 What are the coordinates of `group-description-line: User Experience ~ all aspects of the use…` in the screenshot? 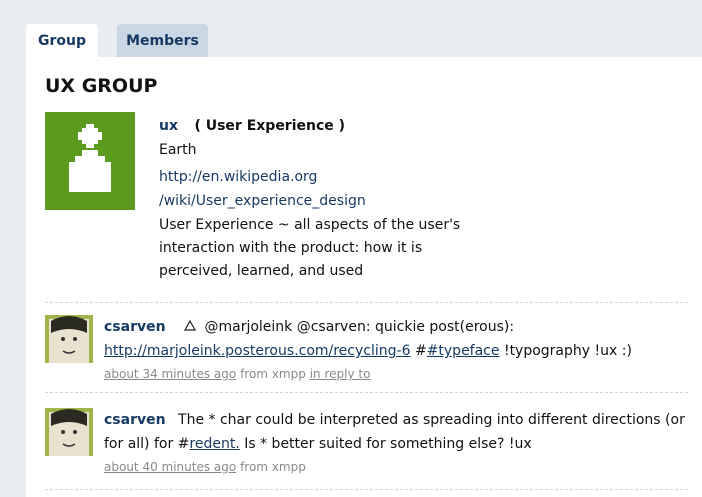 It's located at (310, 225).